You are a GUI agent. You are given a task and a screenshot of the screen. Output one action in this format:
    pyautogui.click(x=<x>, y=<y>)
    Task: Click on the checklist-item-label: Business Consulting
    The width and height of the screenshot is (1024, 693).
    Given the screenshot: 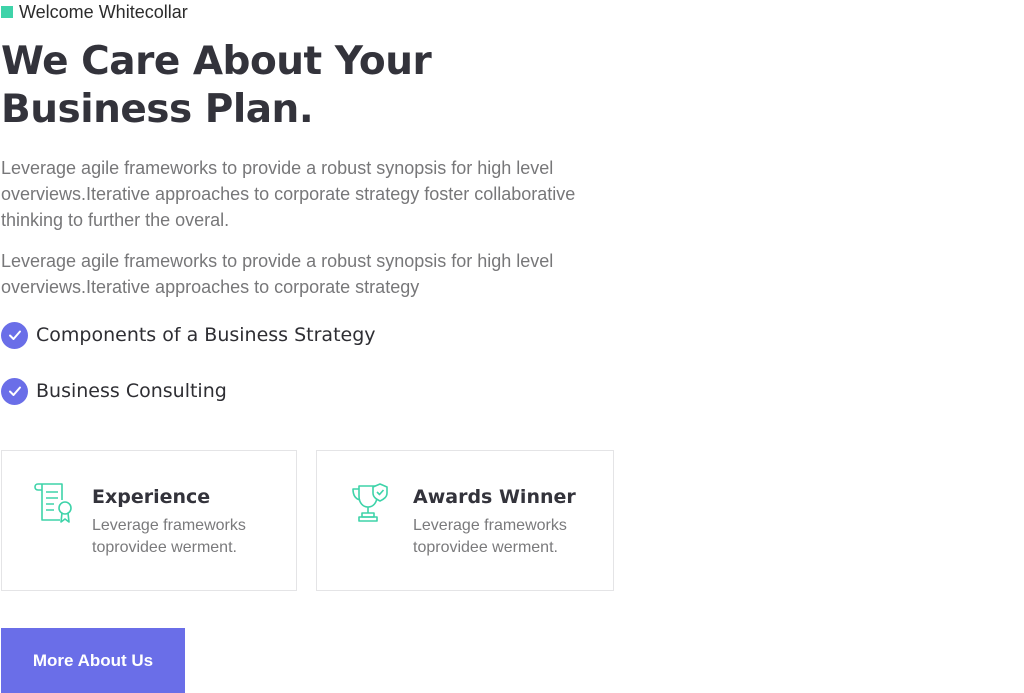 What is the action you would take?
    pyautogui.click(x=131, y=391)
    